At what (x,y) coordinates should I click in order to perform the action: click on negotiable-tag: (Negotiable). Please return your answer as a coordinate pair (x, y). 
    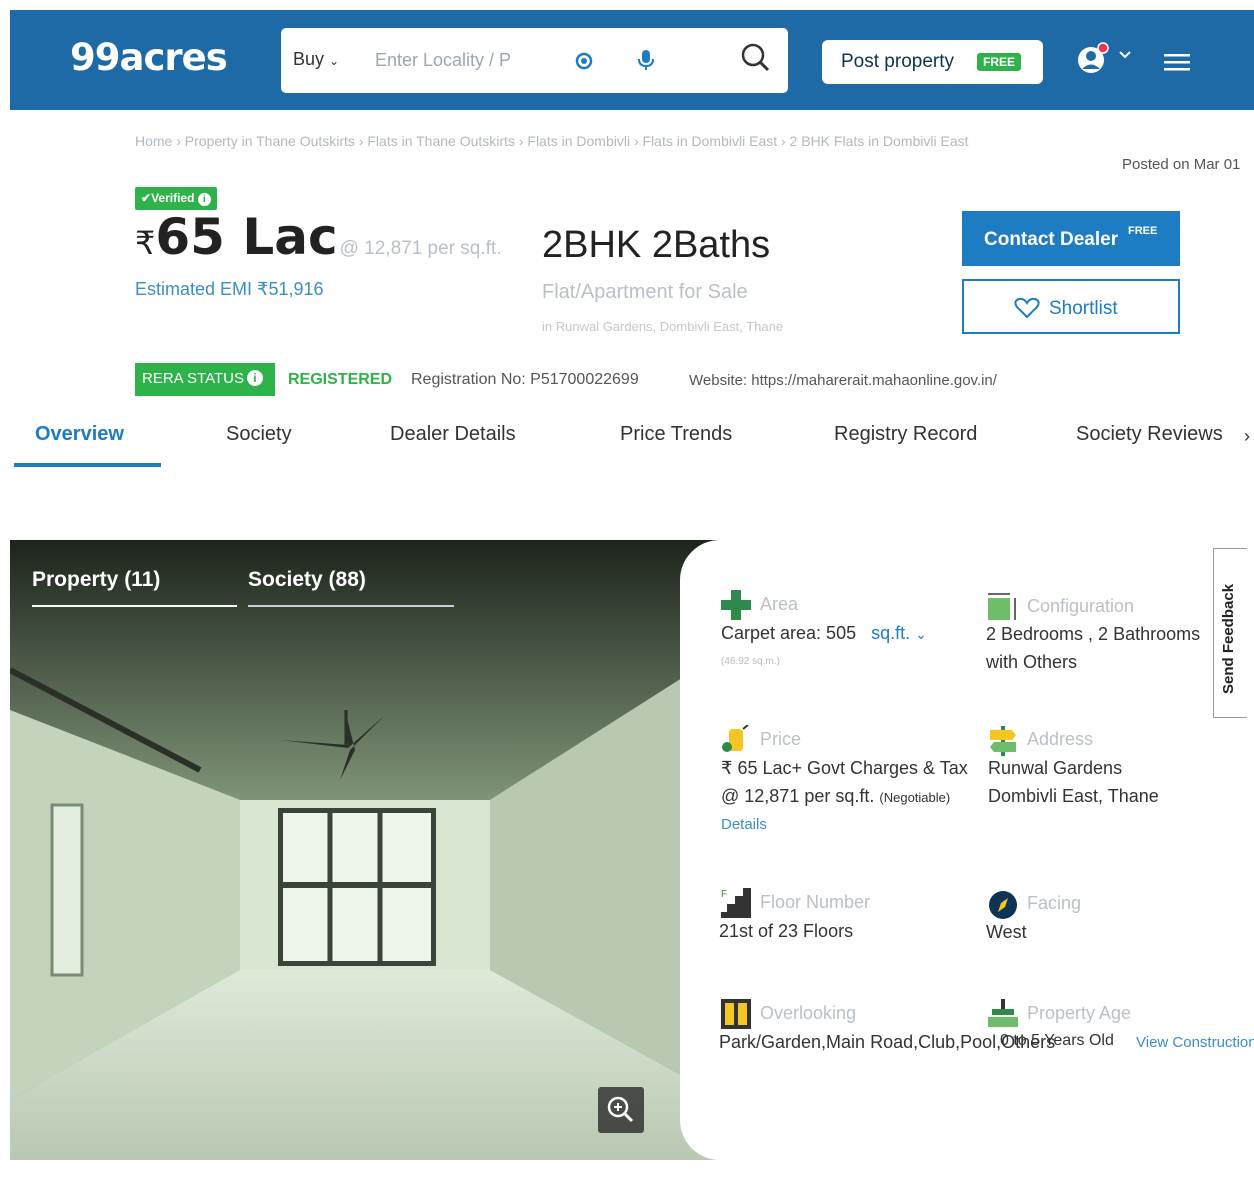
    Looking at the image, I should click on (915, 797).